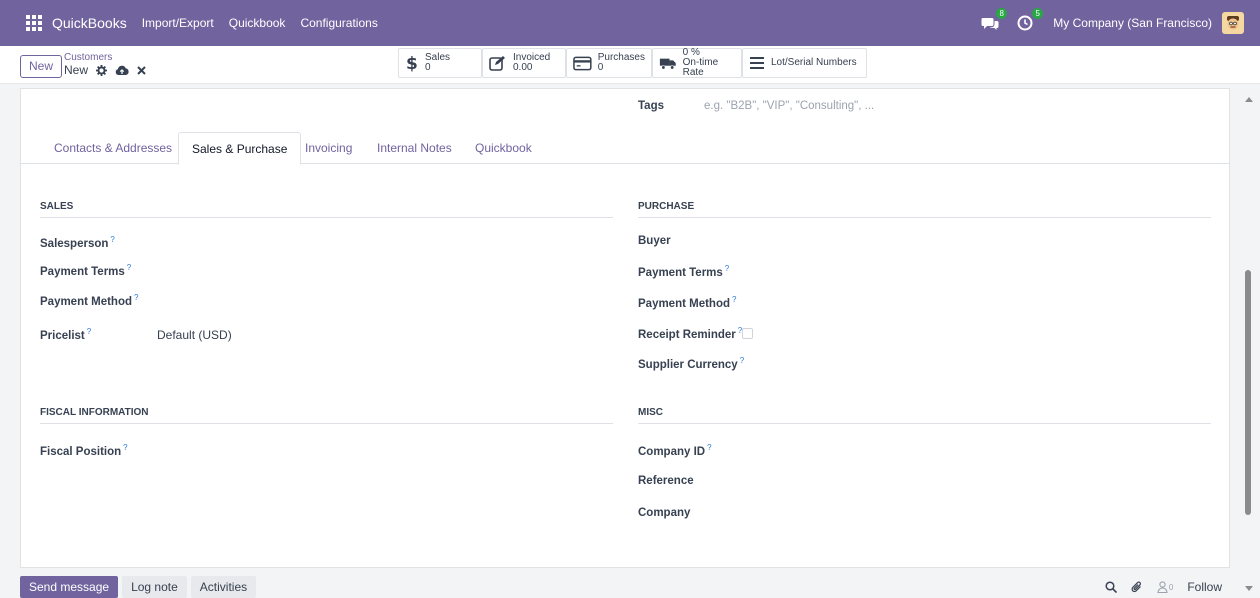 The image size is (1260, 598). What do you see at coordinates (691, 363) in the screenshot?
I see `supplier-currency-label: Supplier Currency?` at bounding box center [691, 363].